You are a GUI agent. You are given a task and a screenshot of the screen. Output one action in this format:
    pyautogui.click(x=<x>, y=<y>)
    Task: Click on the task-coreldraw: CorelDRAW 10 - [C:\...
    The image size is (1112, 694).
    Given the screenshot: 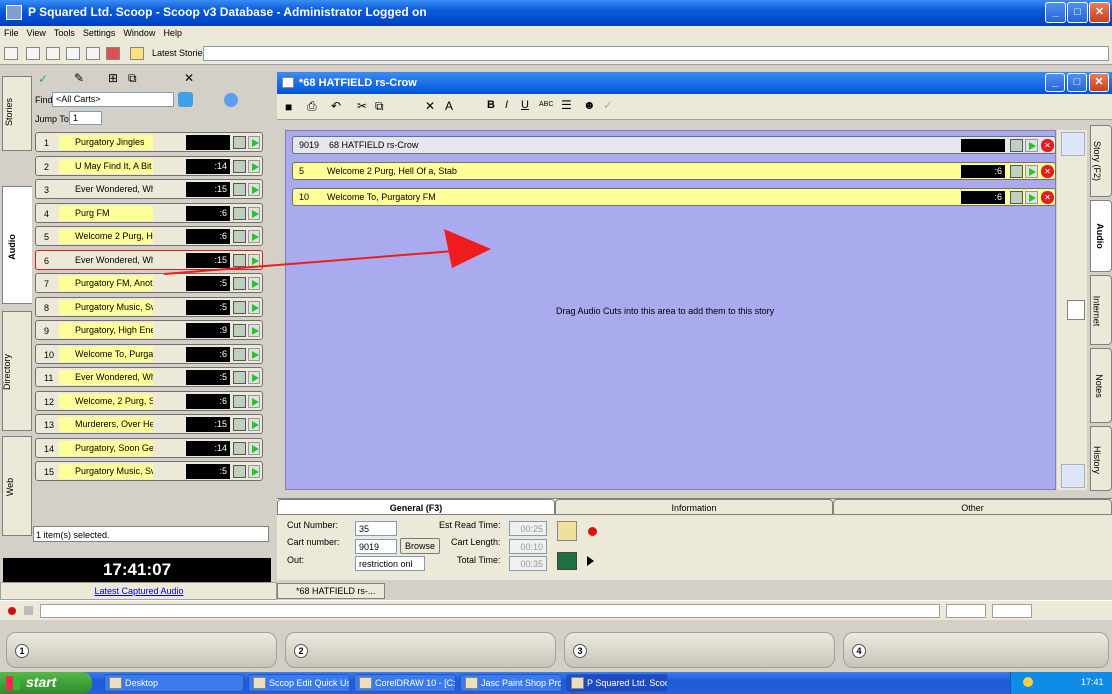 What is the action you would take?
    pyautogui.click(x=405, y=683)
    